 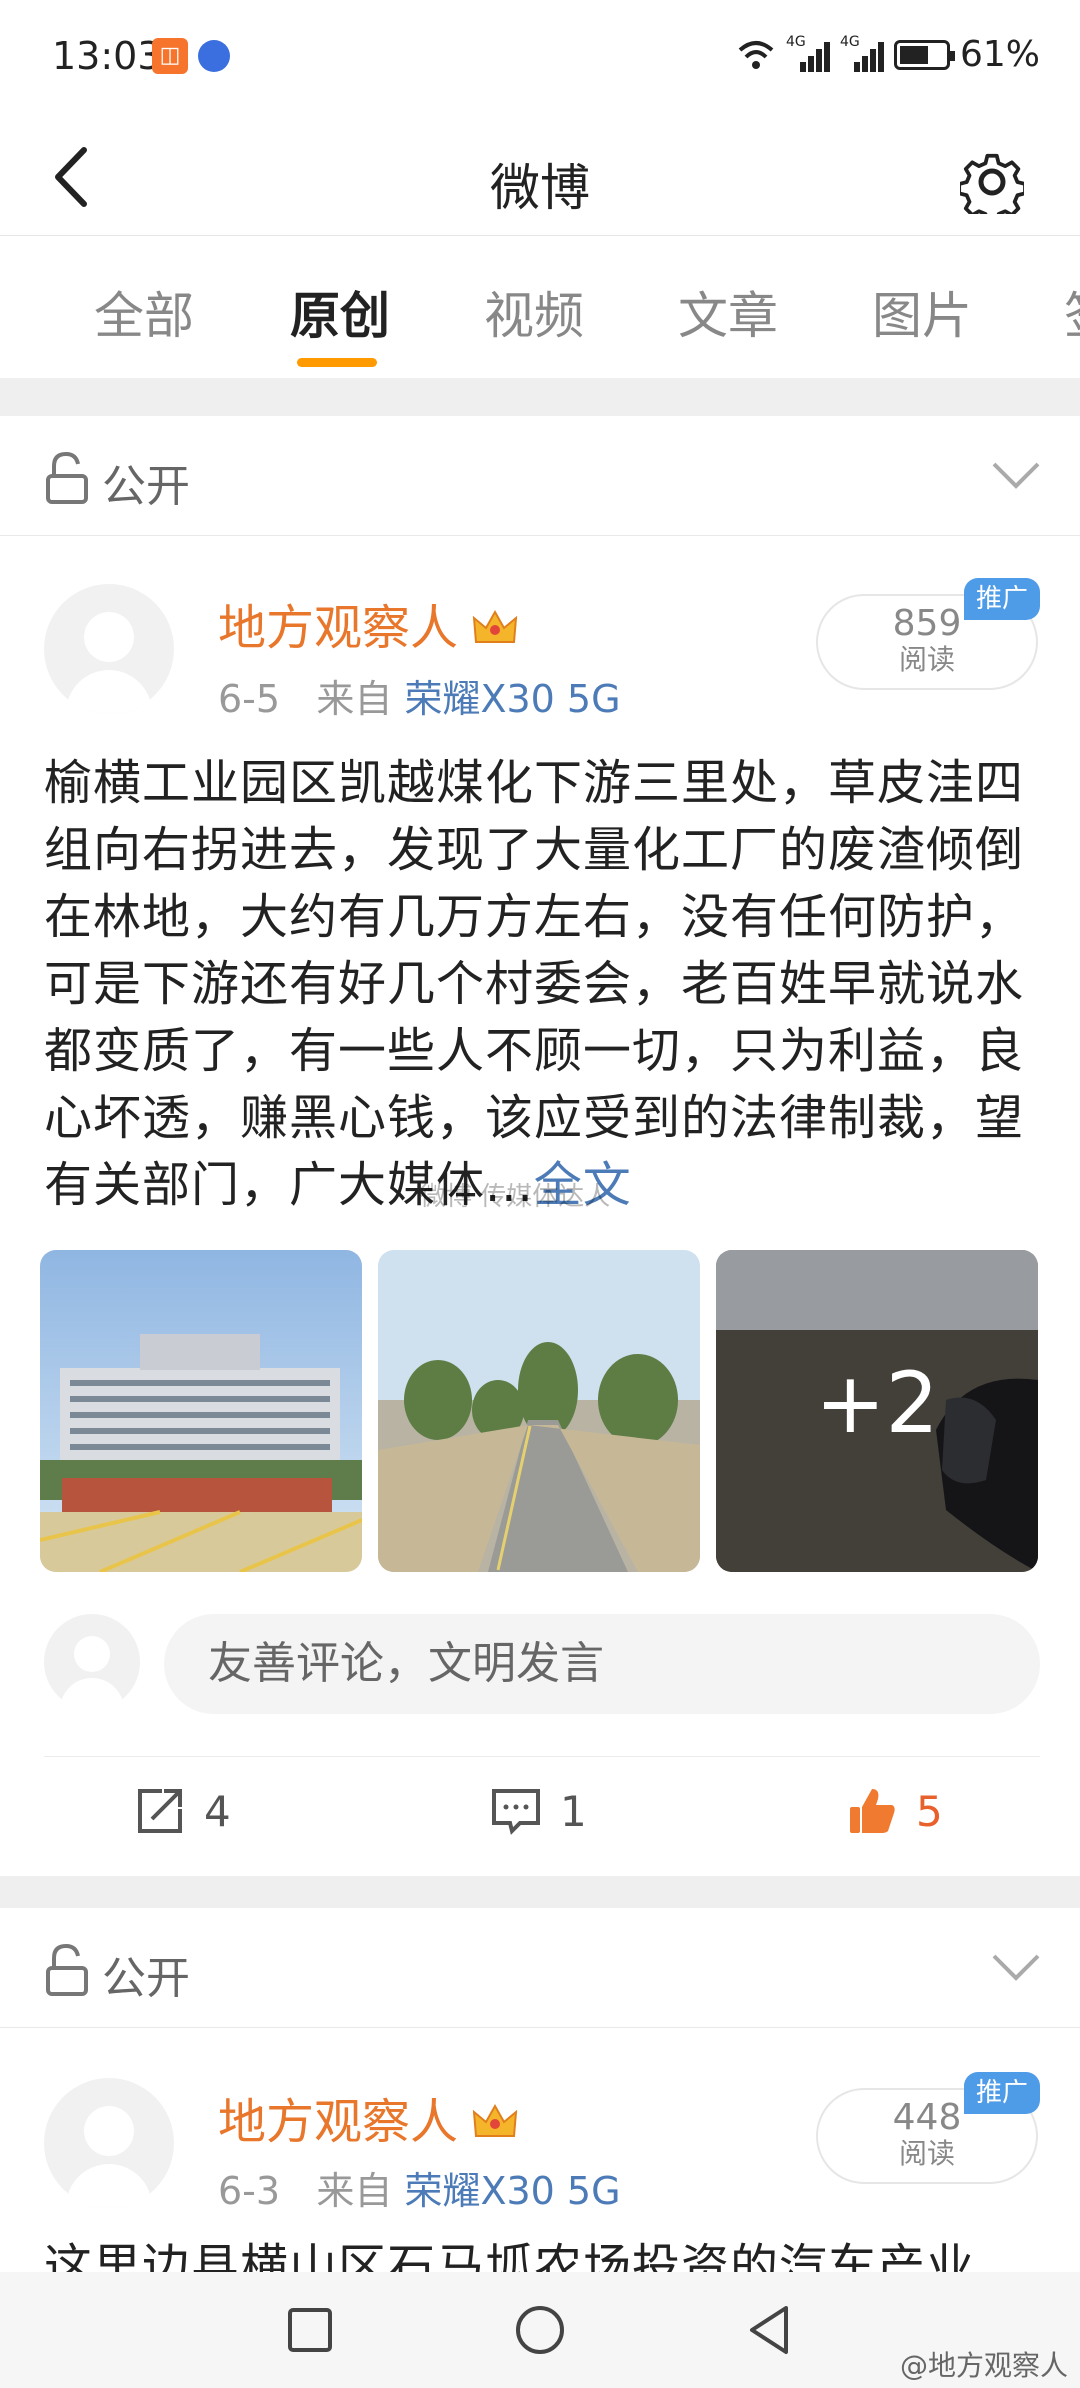 I want to click on thumbs-up-icon, so click(x=872, y=1811).